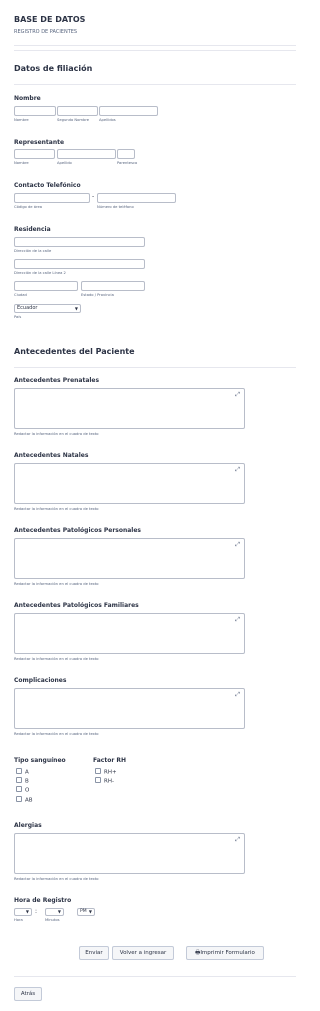 The height and width of the screenshot is (1011, 320). What do you see at coordinates (77, 111) in the screenshot?
I see `middle-name-input` at bounding box center [77, 111].